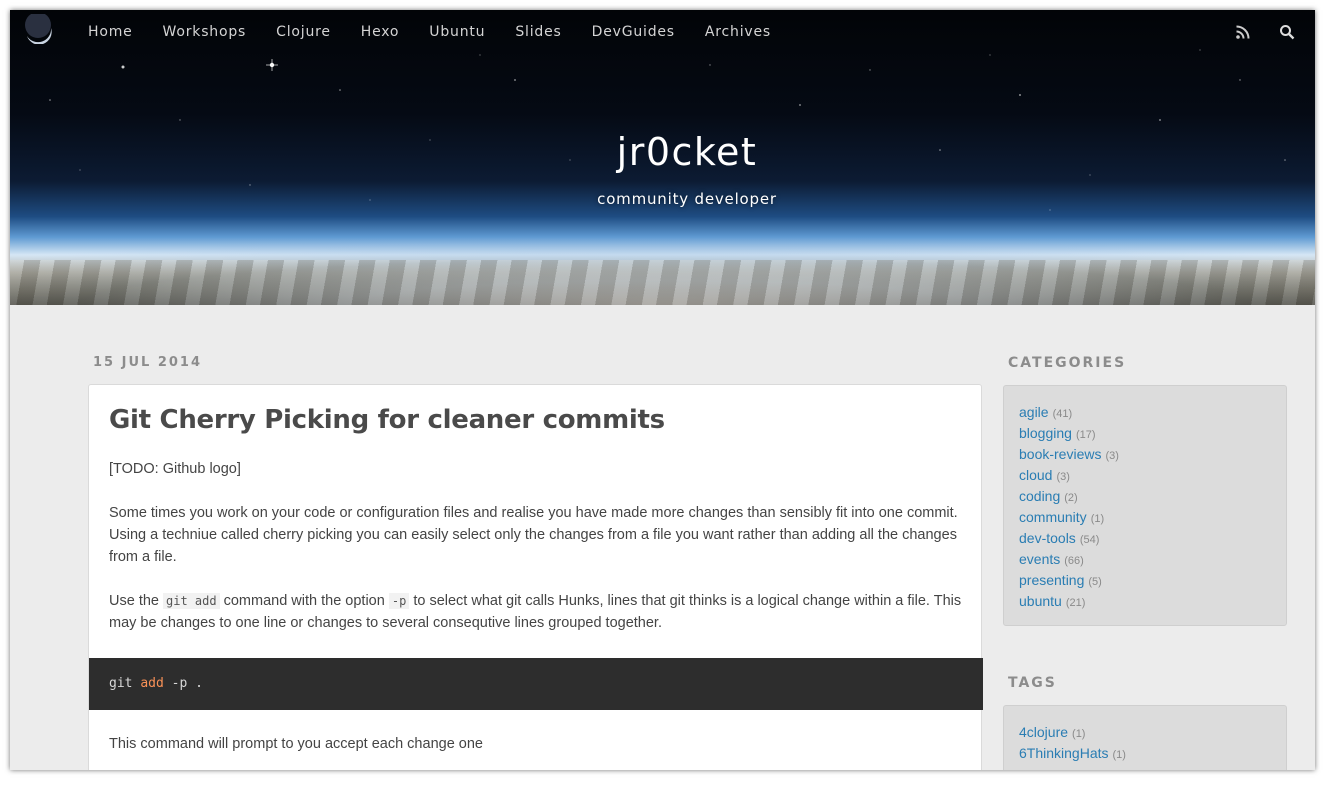  What do you see at coordinates (1035, 475) in the screenshot?
I see `category-link: cloud` at bounding box center [1035, 475].